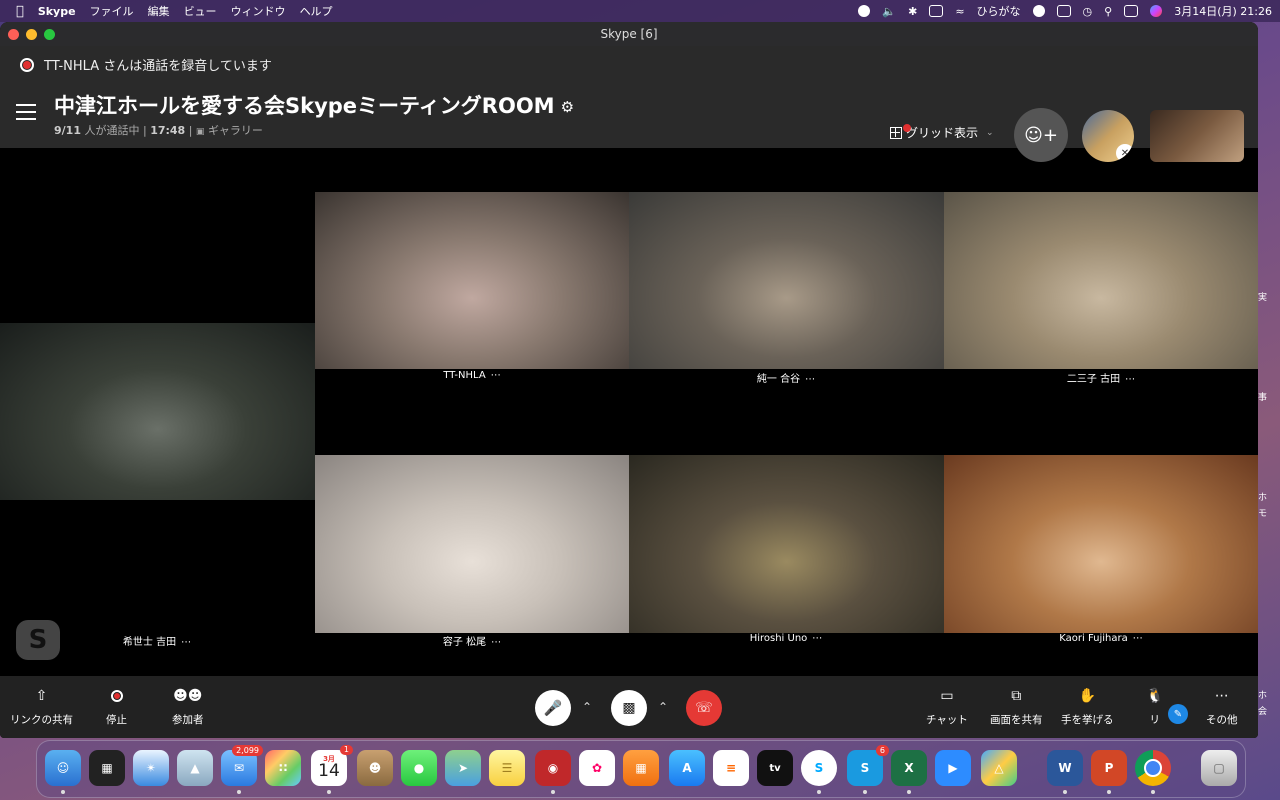  What do you see at coordinates (1219, 768) in the screenshot?
I see `trash-icon: ▢` at bounding box center [1219, 768].